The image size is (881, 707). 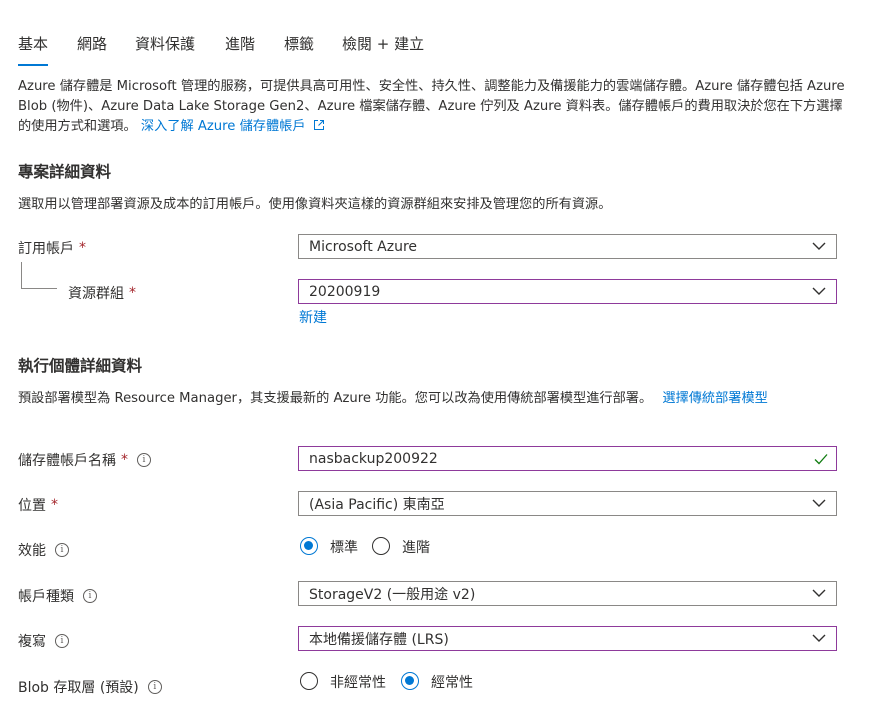 I want to click on resource-group-label: 資源群組 *, so click(x=102, y=293).